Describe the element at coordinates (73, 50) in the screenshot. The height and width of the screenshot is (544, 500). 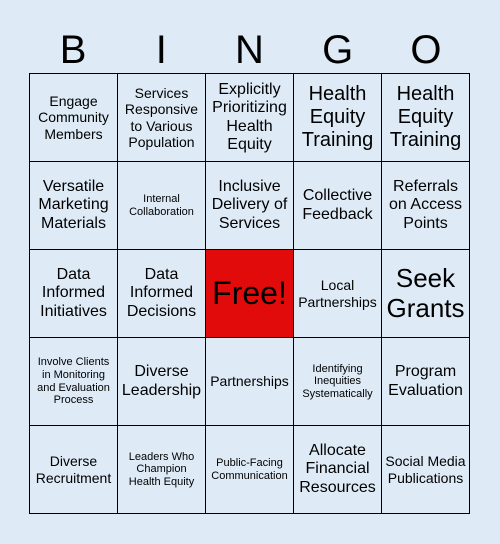
I see `header-letter-b: B` at that location.